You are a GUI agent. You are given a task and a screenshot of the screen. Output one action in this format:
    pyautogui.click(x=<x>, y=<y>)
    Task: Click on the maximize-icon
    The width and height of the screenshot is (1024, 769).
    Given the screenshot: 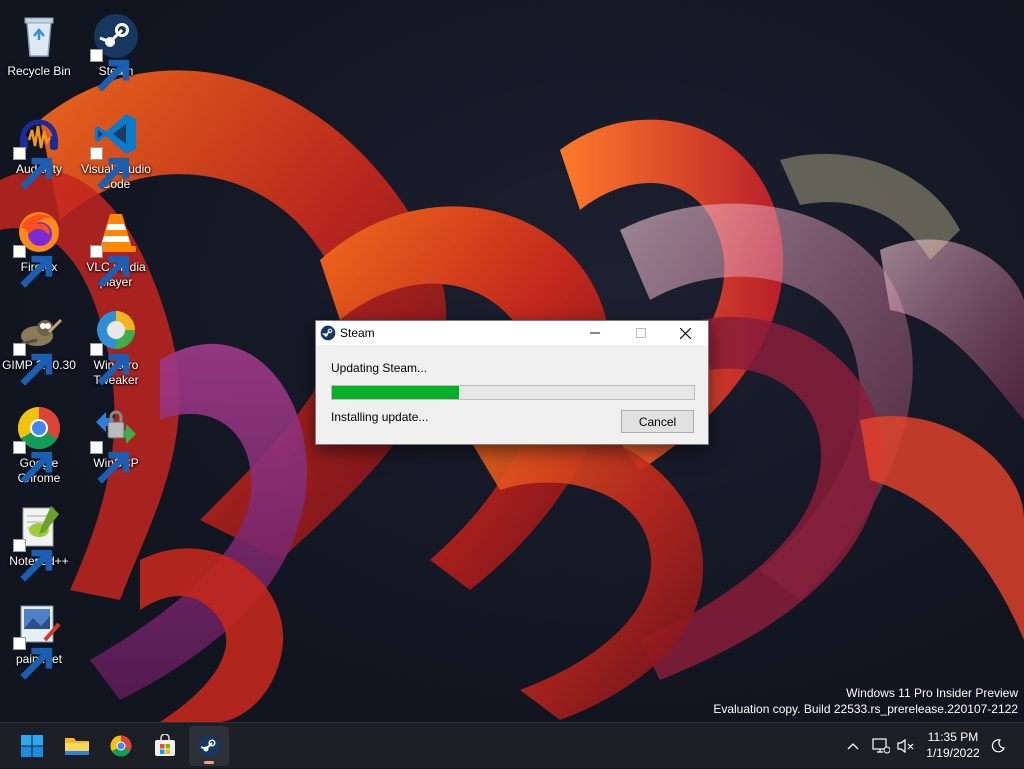 What is the action you would take?
    pyautogui.click(x=641, y=333)
    